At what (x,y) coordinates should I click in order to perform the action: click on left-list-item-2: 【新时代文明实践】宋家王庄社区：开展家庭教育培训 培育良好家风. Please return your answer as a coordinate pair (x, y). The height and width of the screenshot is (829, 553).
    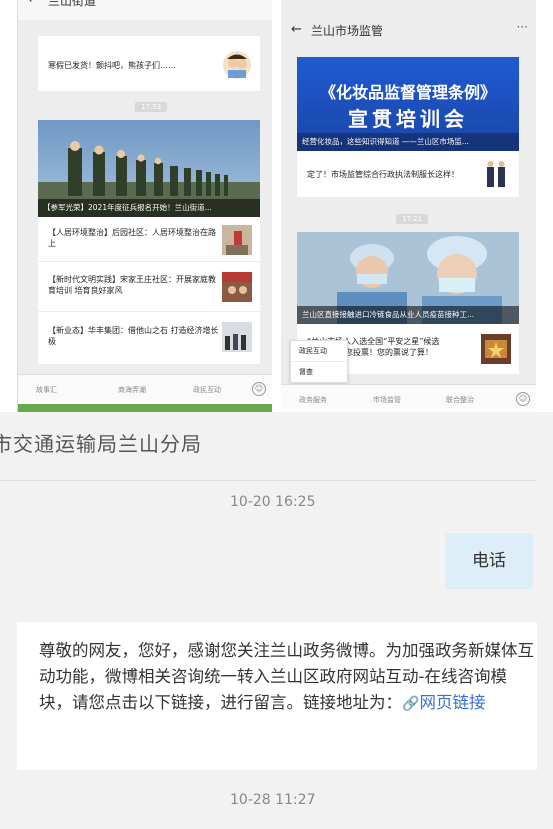
    Looking at the image, I should click on (149, 287).